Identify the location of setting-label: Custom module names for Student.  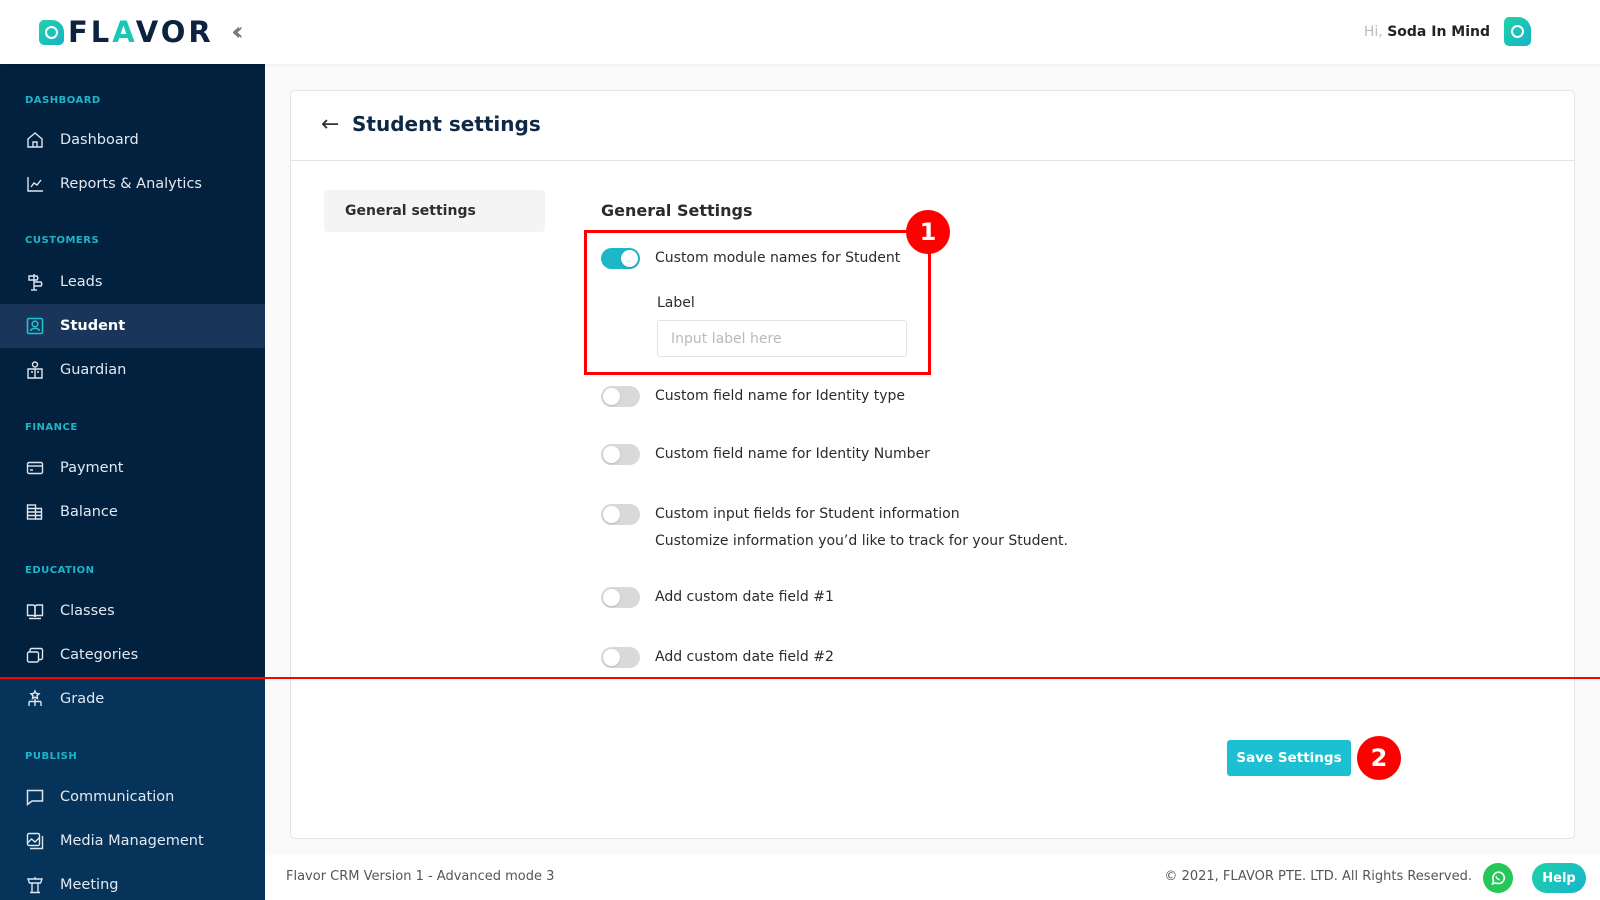
(778, 258).